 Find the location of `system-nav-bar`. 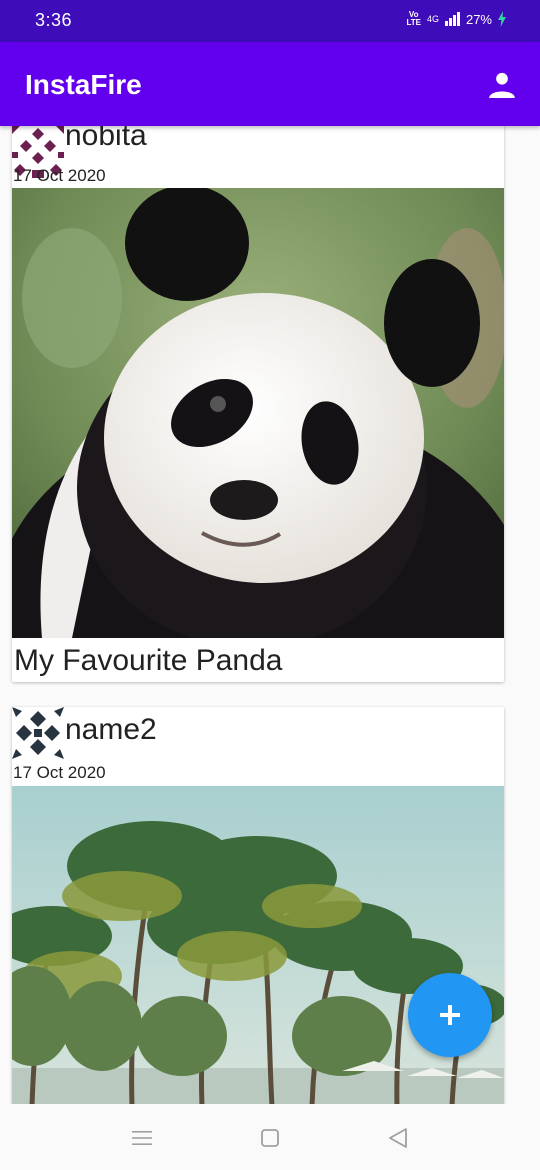

system-nav-bar is located at coordinates (270, 1137).